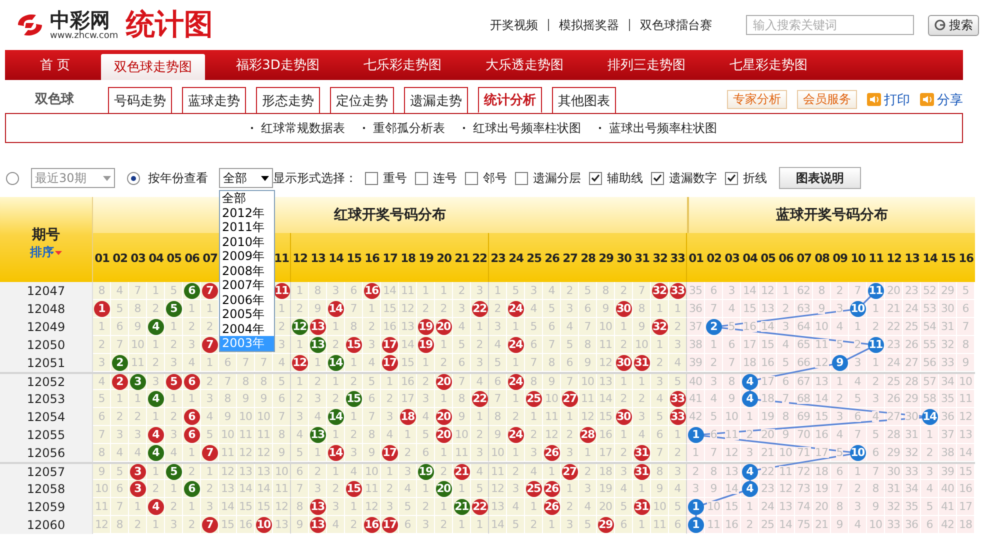  Describe the element at coordinates (894, 507) in the screenshot. I see `table-cell: 32` at that location.